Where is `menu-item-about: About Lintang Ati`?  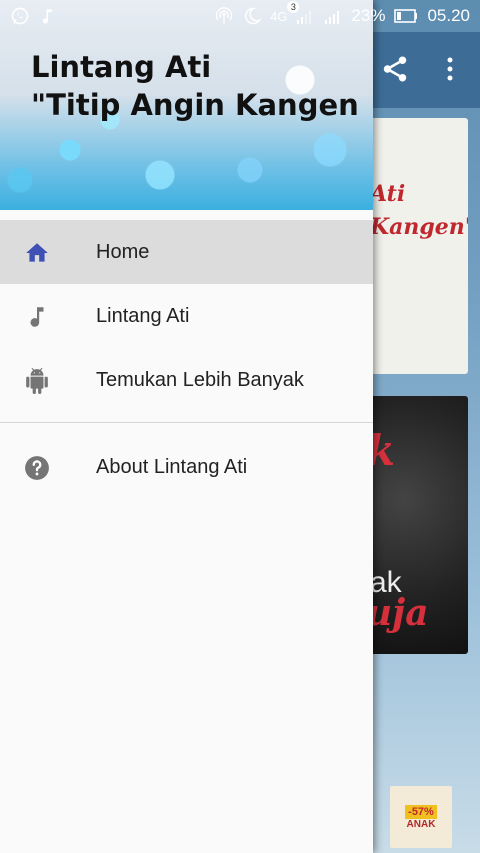
menu-item-about: About Lintang Ati is located at coordinates (186, 467).